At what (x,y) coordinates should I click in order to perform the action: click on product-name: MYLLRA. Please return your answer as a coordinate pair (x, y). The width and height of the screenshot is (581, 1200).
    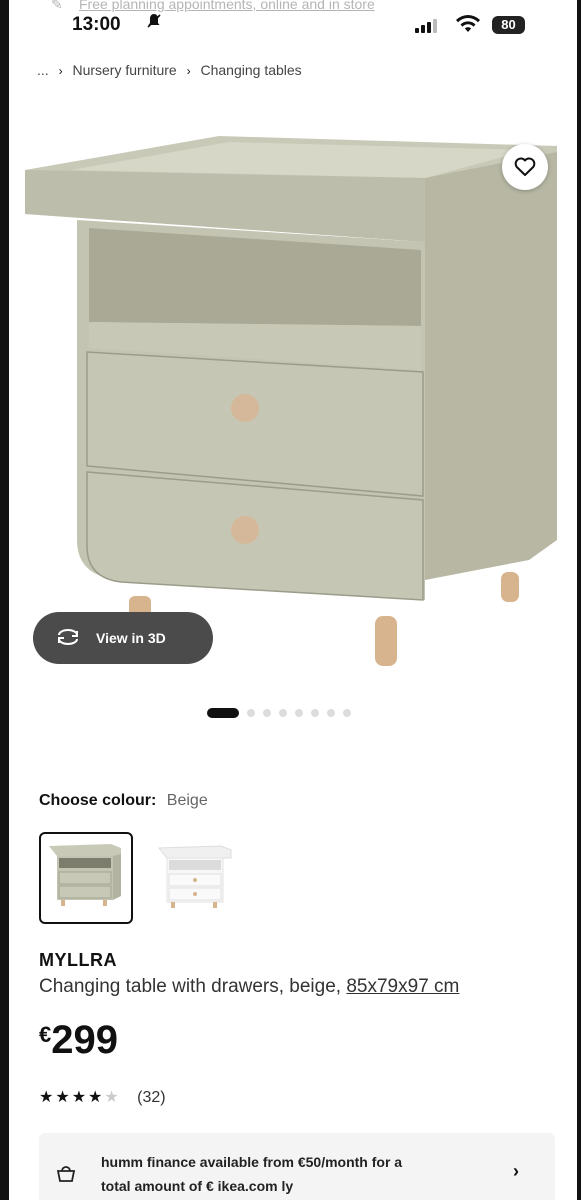
    Looking at the image, I should click on (78, 960).